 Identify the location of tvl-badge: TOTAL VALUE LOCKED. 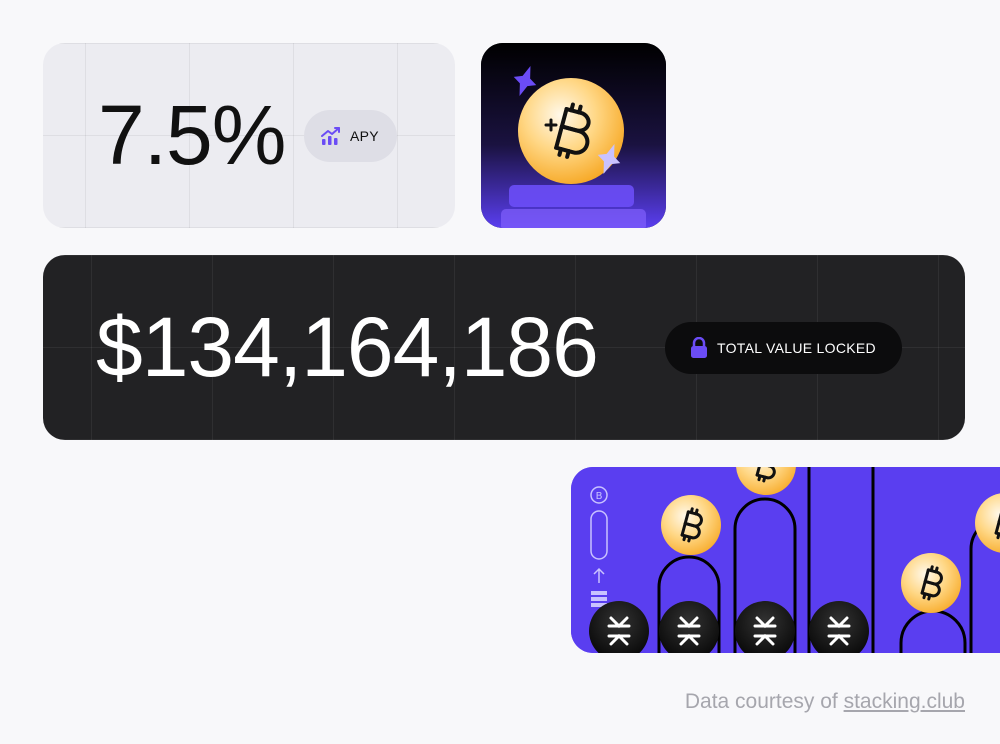
(783, 348).